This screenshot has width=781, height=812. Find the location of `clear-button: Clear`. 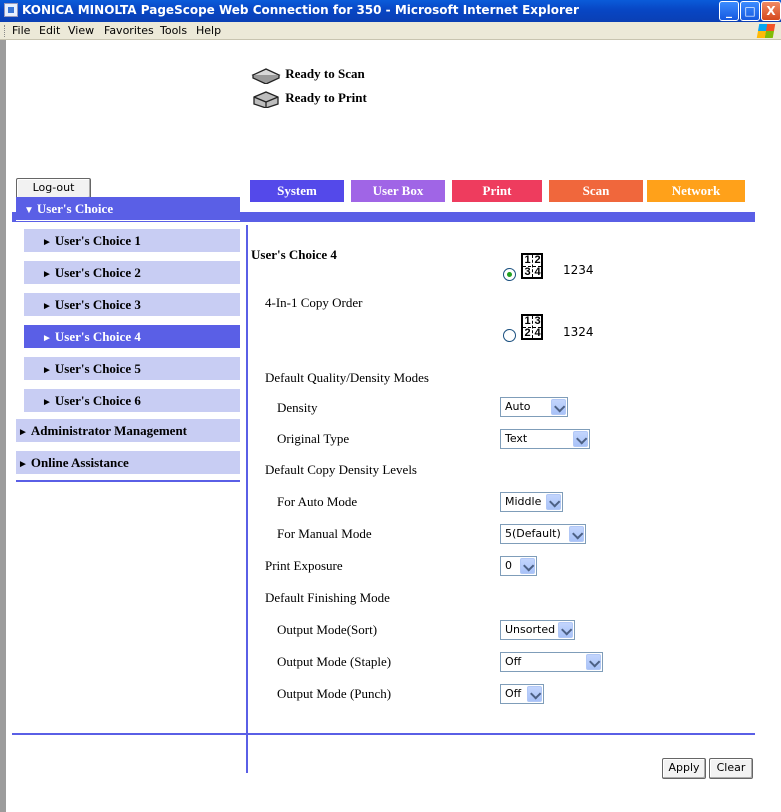

clear-button: Clear is located at coordinates (731, 768).